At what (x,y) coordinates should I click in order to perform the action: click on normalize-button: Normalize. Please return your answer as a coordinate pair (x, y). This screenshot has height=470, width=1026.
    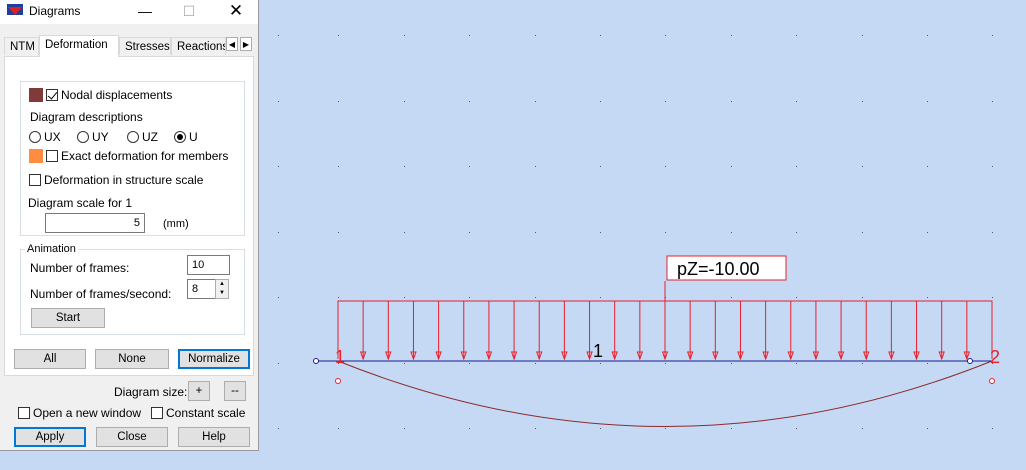
    Looking at the image, I should click on (214, 359).